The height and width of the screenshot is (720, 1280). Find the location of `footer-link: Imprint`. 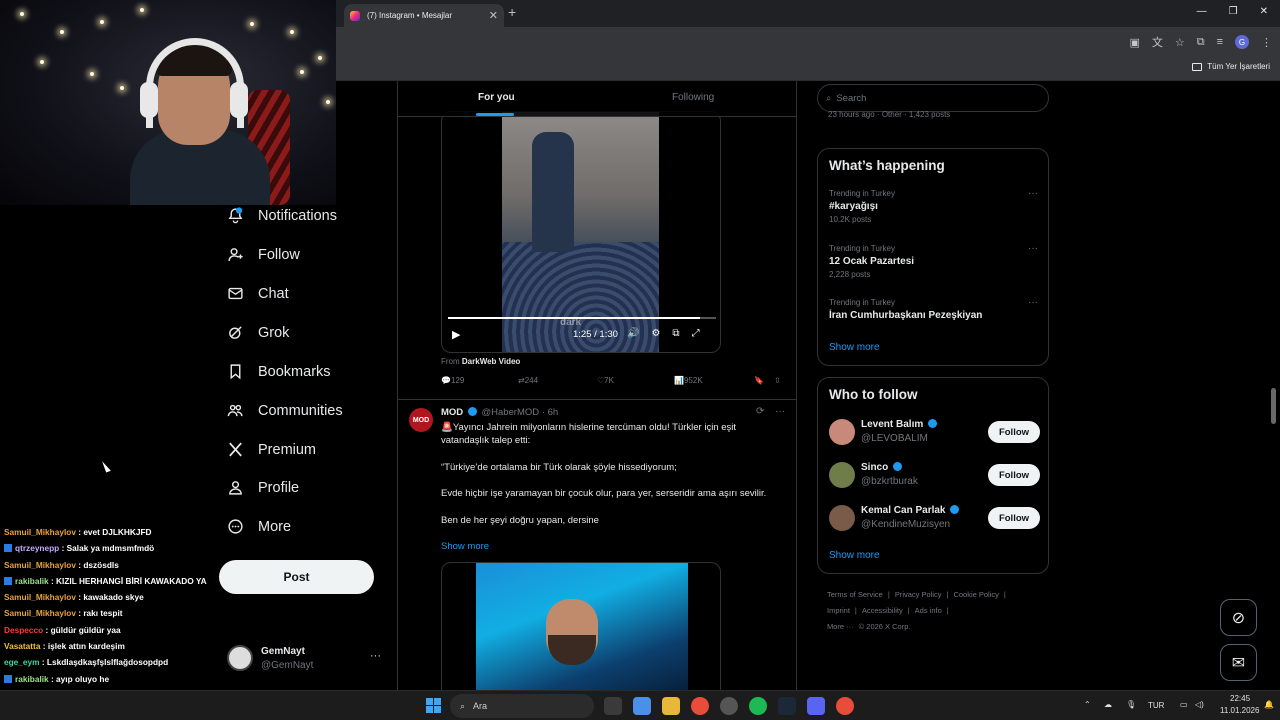

footer-link: Imprint is located at coordinates (838, 610).